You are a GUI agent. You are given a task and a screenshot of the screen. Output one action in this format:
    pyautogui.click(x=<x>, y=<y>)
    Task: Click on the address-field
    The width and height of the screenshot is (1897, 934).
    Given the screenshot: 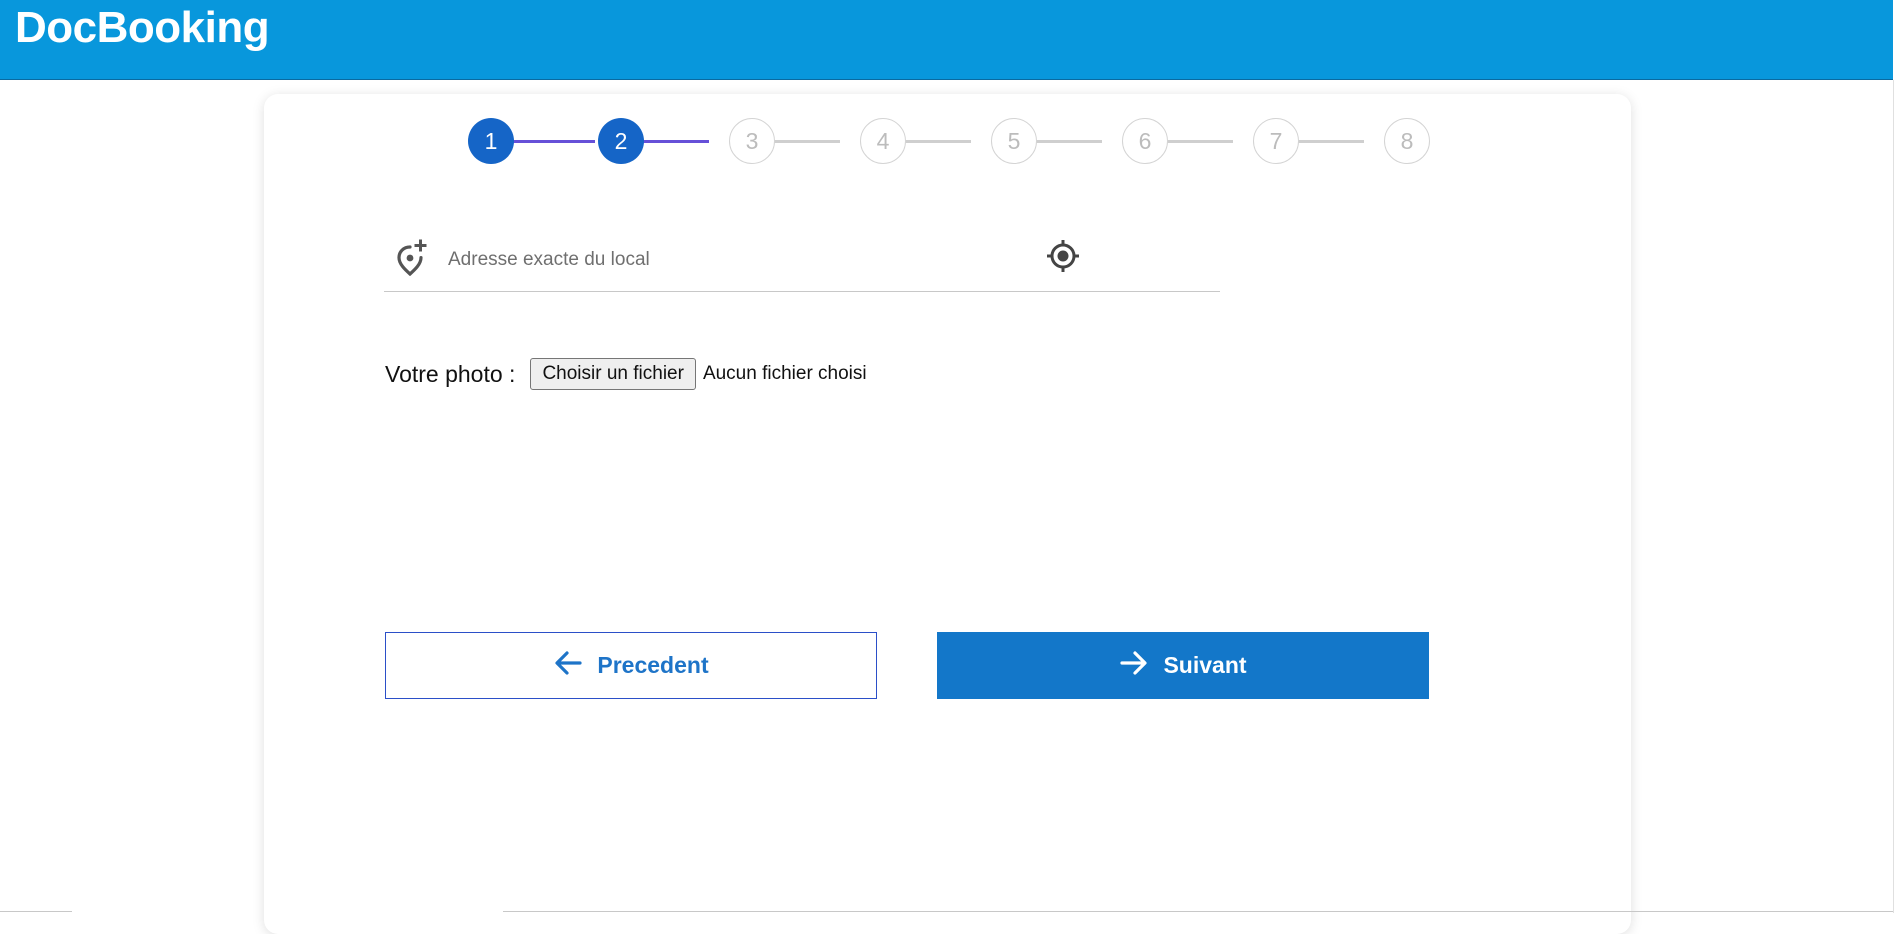 What is the action you would take?
    pyautogui.click(x=802, y=258)
    